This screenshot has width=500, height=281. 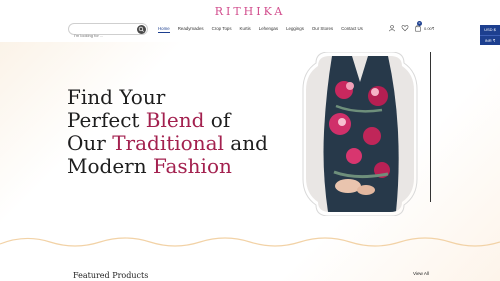 What do you see at coordinates (430, 127) in the screenshot?
I see `hero-divider-line` at bounding box center [430, 127].